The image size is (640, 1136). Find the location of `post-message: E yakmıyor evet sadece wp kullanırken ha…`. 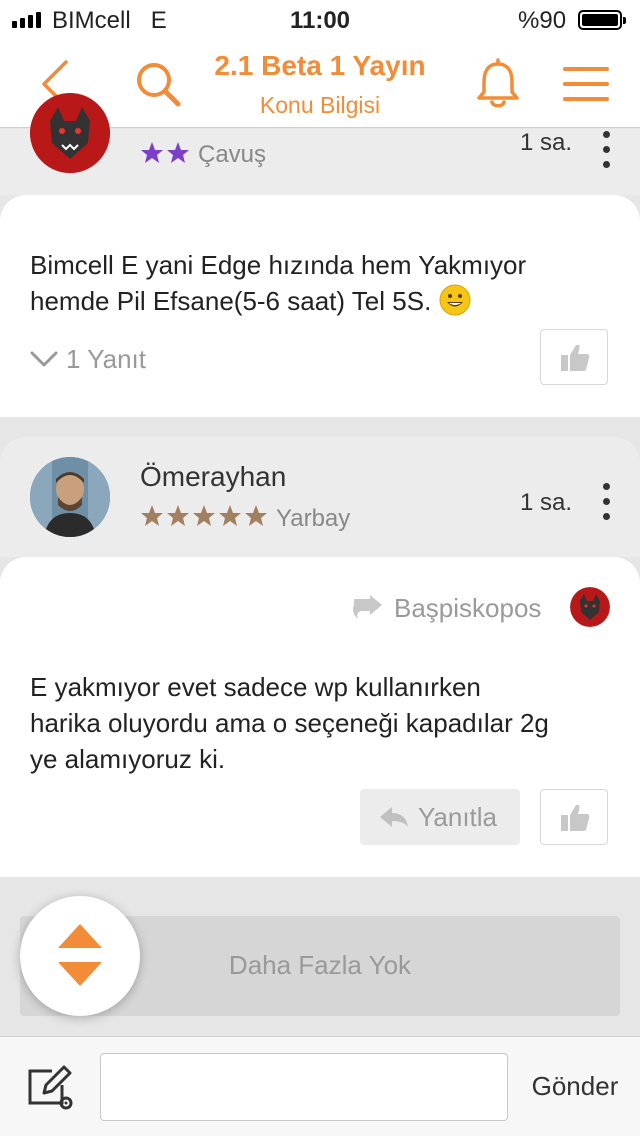

post-message: E yakmıyor evet sadece wp kullanırken ha… is located at coordinates (325, 723).